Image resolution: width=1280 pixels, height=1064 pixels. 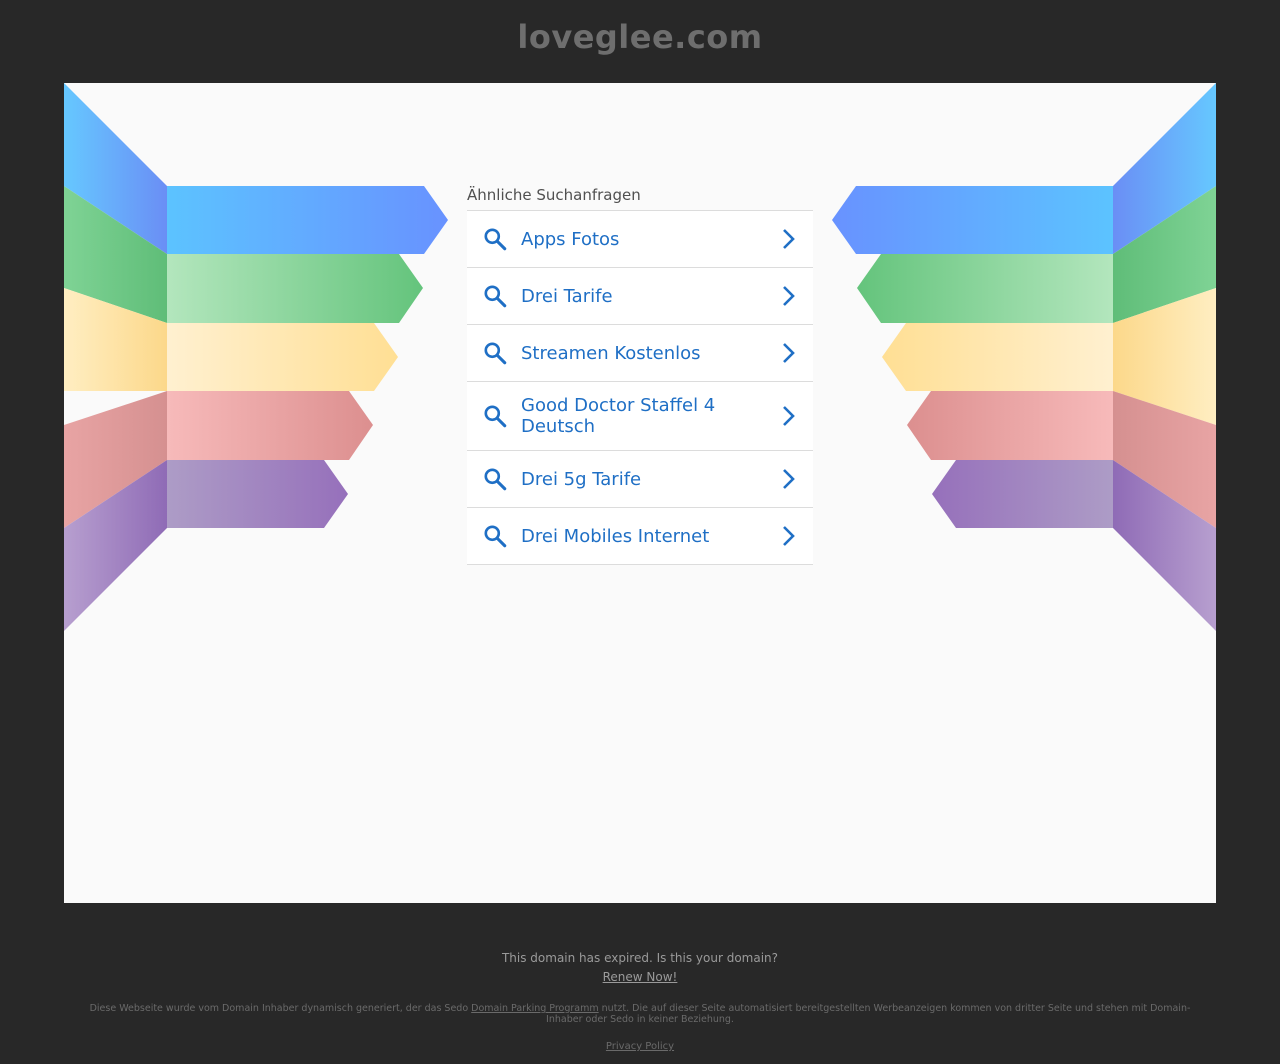 I want to click on left-ribbon-purple, so click(x=257, y=494).